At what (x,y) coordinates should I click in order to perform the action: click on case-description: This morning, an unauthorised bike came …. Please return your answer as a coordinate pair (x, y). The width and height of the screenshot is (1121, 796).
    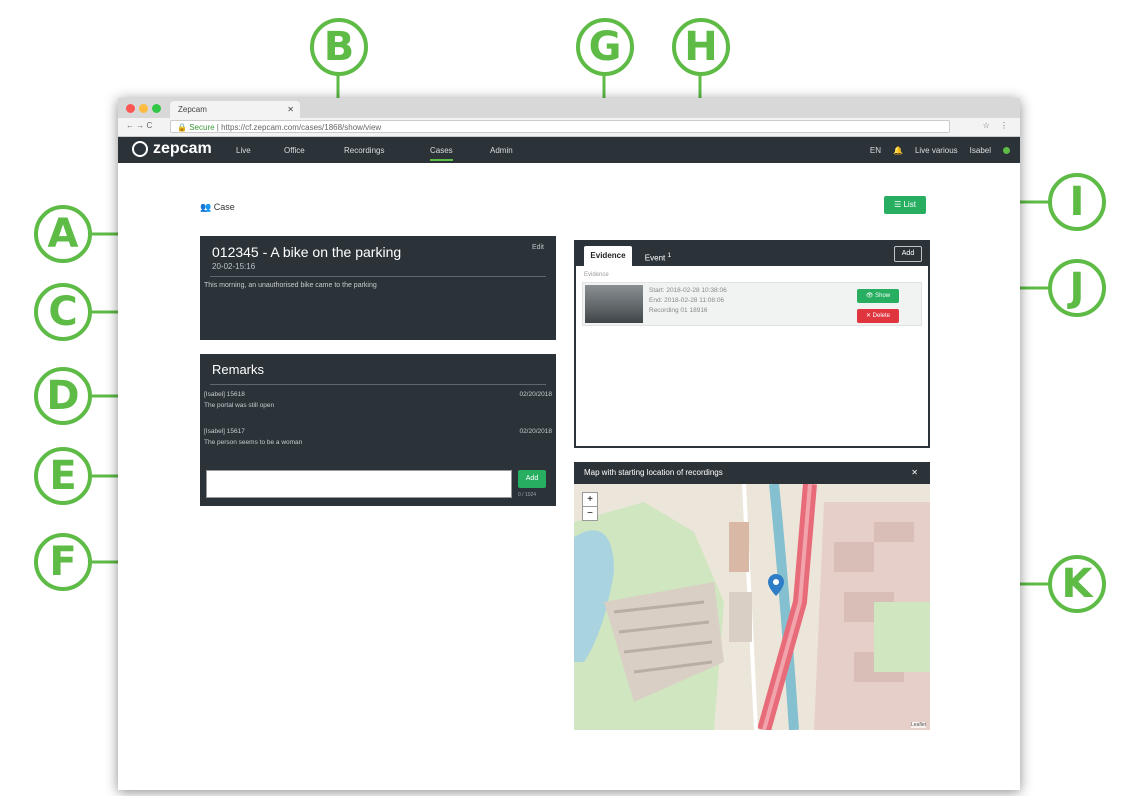
    Looking at the image, I should click on (290, 285).